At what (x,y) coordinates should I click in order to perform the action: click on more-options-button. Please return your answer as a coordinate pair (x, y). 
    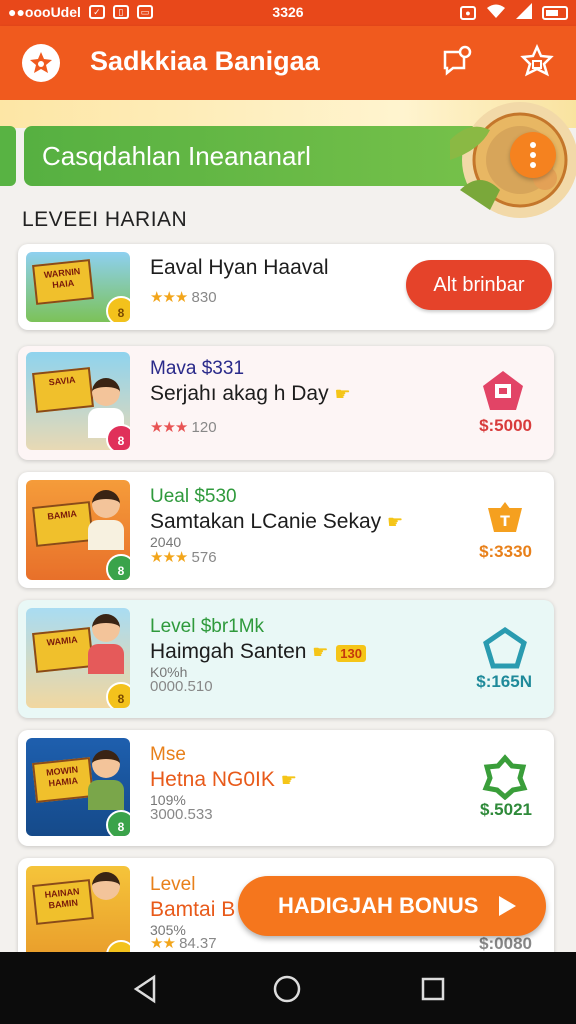
    Looking at the image, I should click on (533, 155).